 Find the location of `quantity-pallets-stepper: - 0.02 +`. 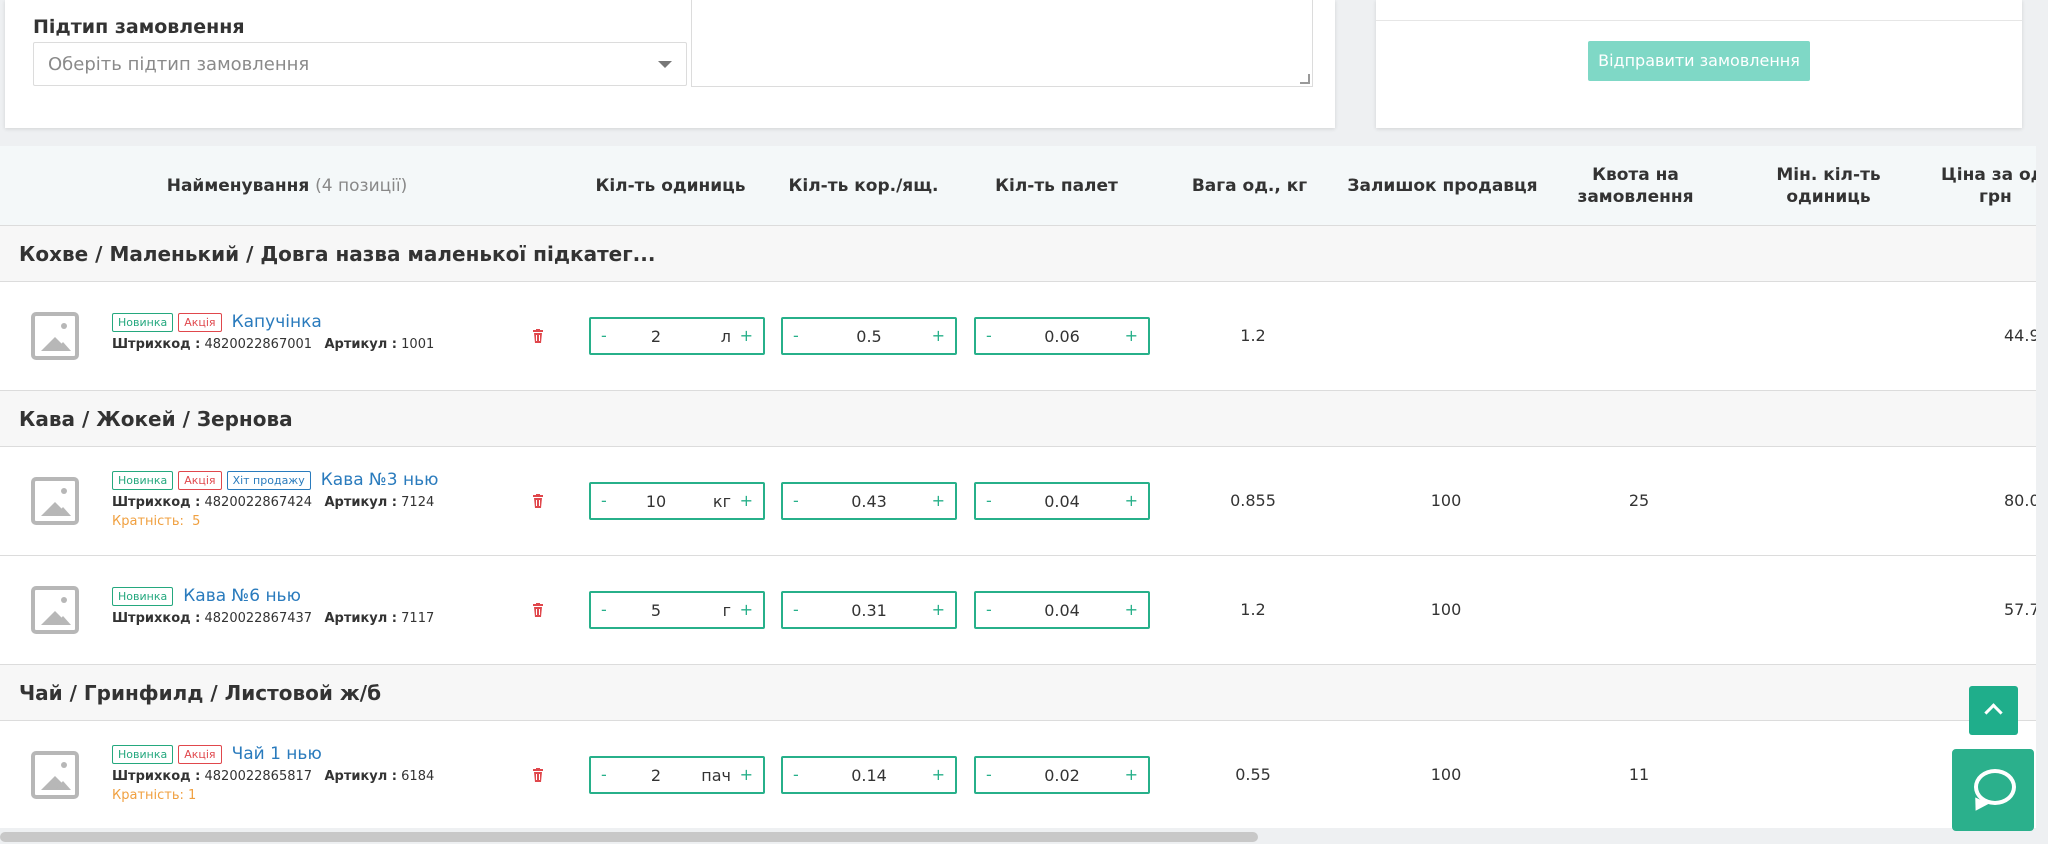

quantity-pallets-stepper: - 0.02 + is located at coordinates (1062, 775).